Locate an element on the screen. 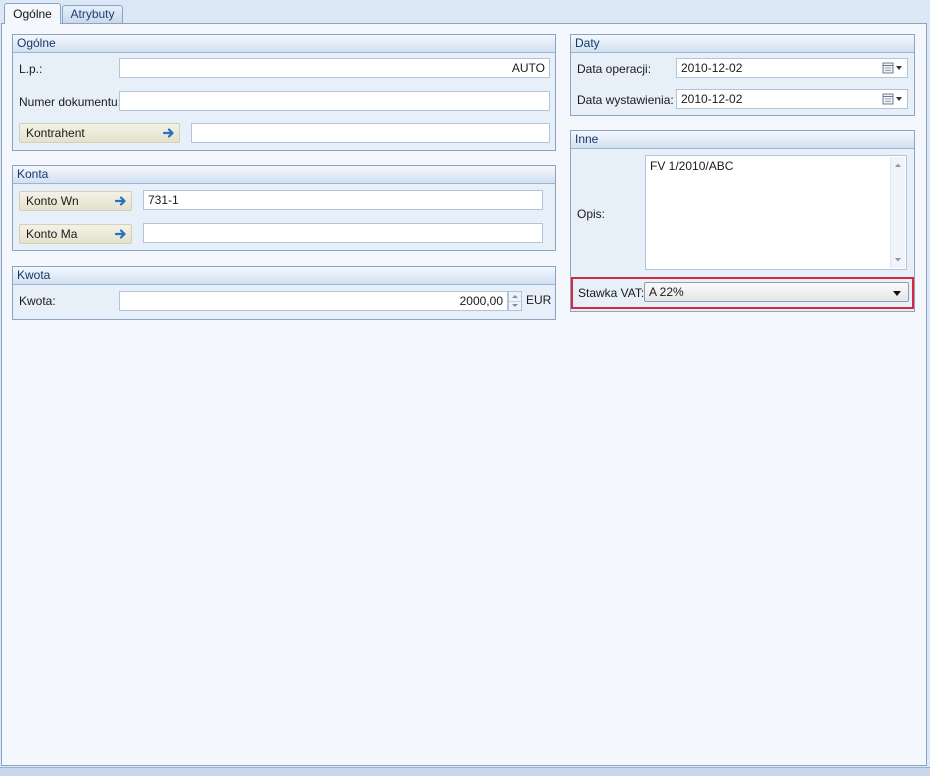 This screenshot has width=930, height=776. konto-wn-label: Konto Wn is located at coordinates (52, 201).